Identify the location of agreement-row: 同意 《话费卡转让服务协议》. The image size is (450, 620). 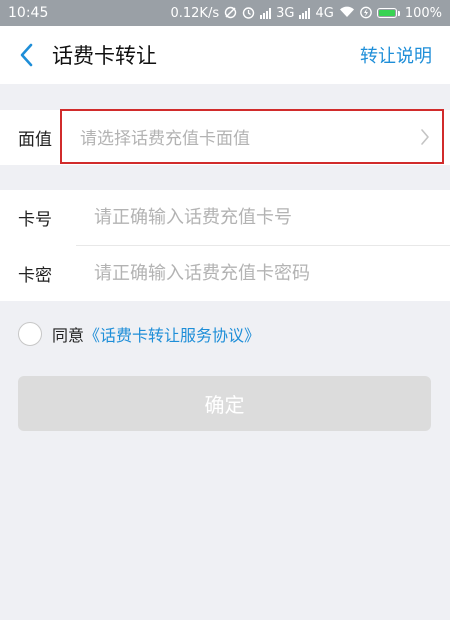
(139, 334).